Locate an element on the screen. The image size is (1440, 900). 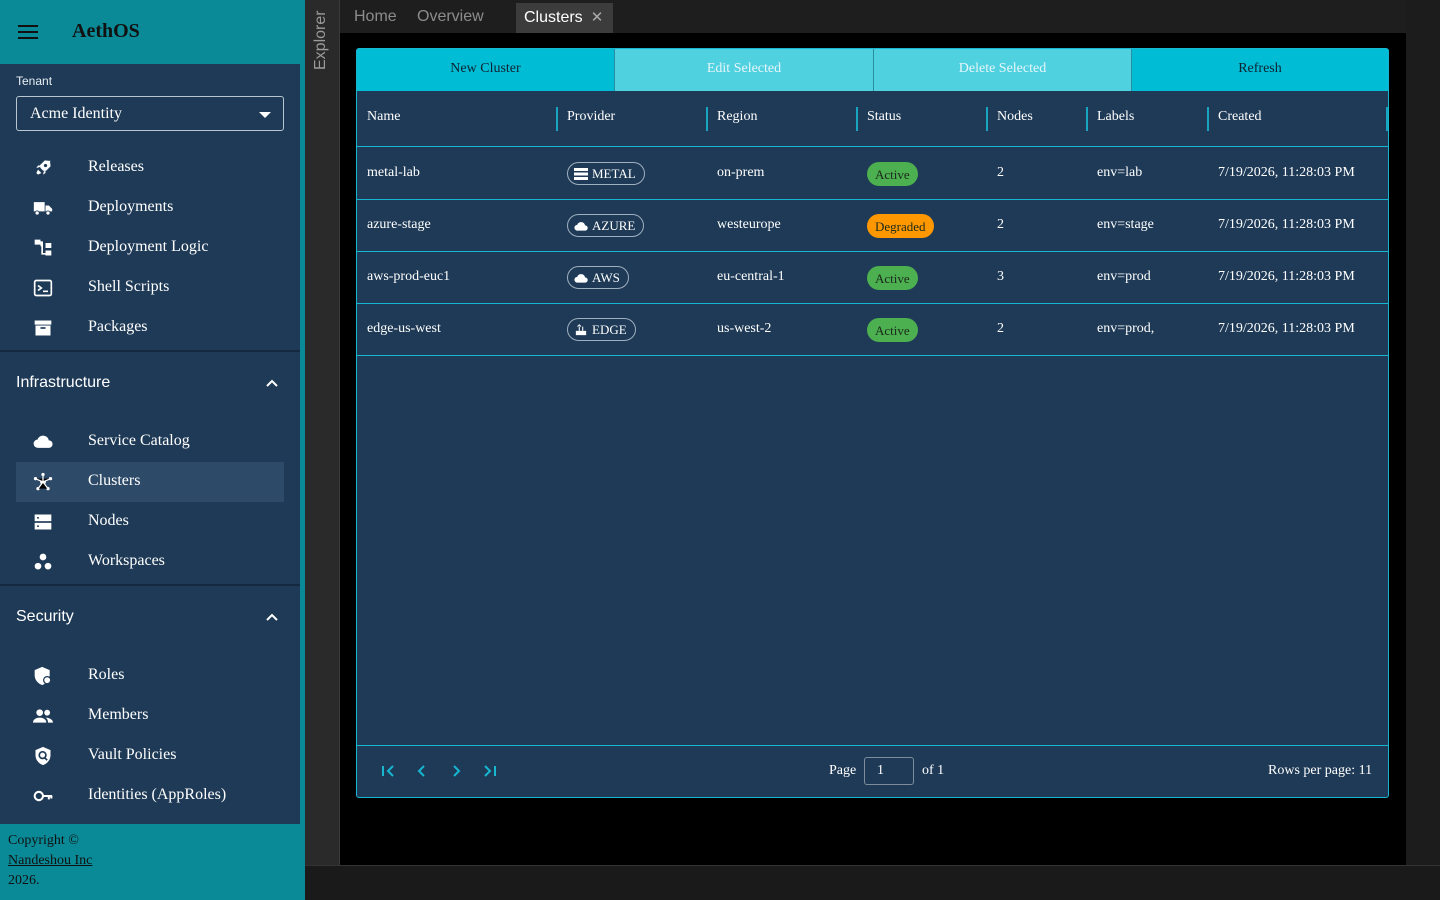
provider-label: METAL is located at coordinates (614, 173).